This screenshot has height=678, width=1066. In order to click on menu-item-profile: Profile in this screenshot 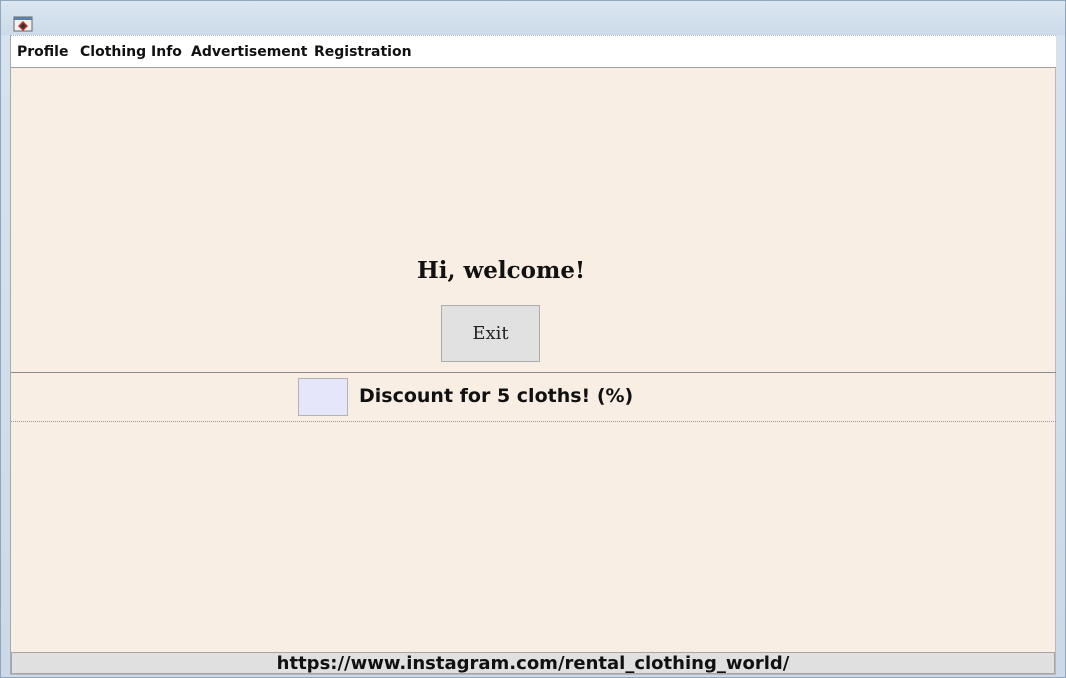, I will do `click(42, 52)`.